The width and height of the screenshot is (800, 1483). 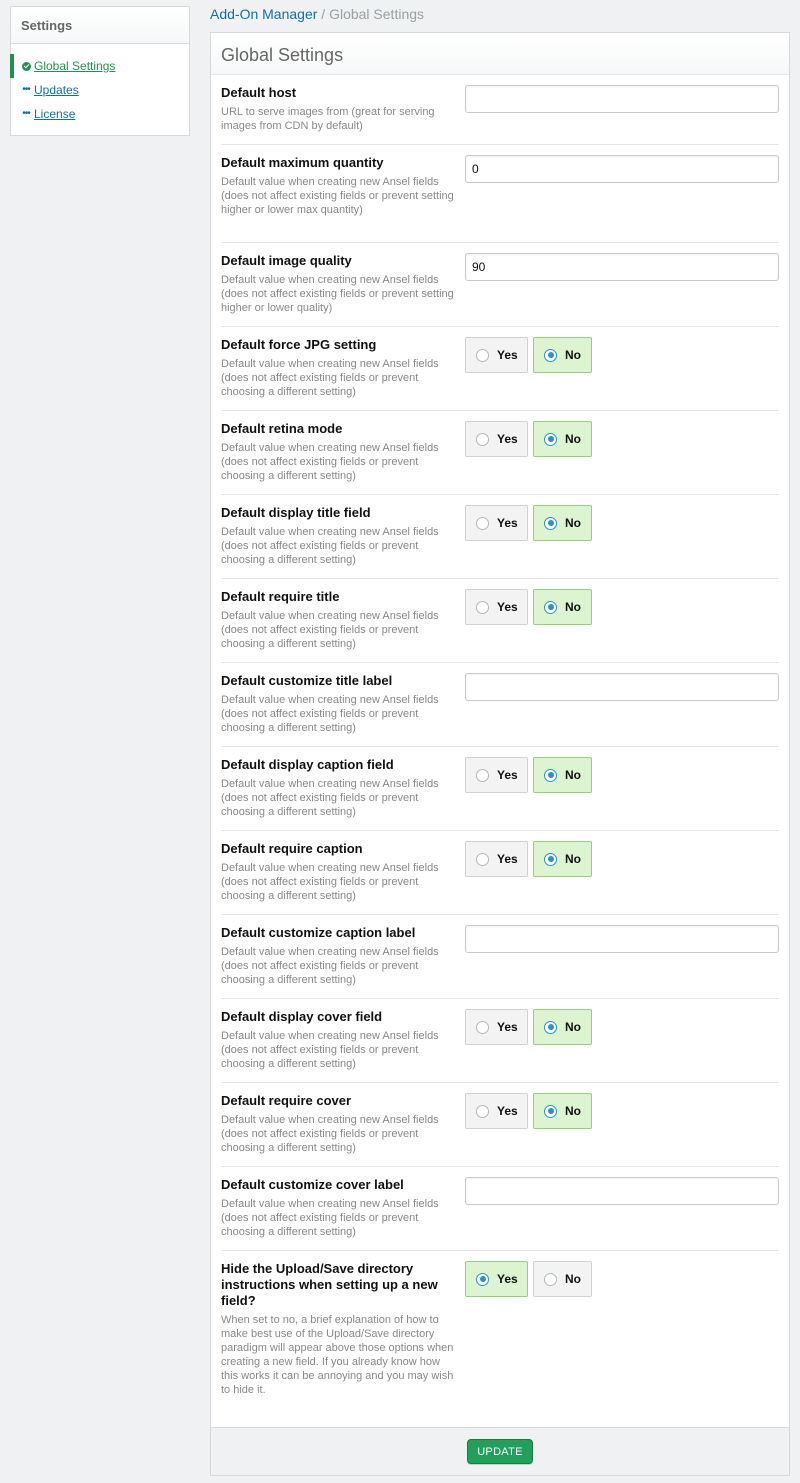 What do you see at coordinates (312, 1184) in the screenshot?
I see `setting-title: Default customize cover label` at bounding box center [312, 1184].